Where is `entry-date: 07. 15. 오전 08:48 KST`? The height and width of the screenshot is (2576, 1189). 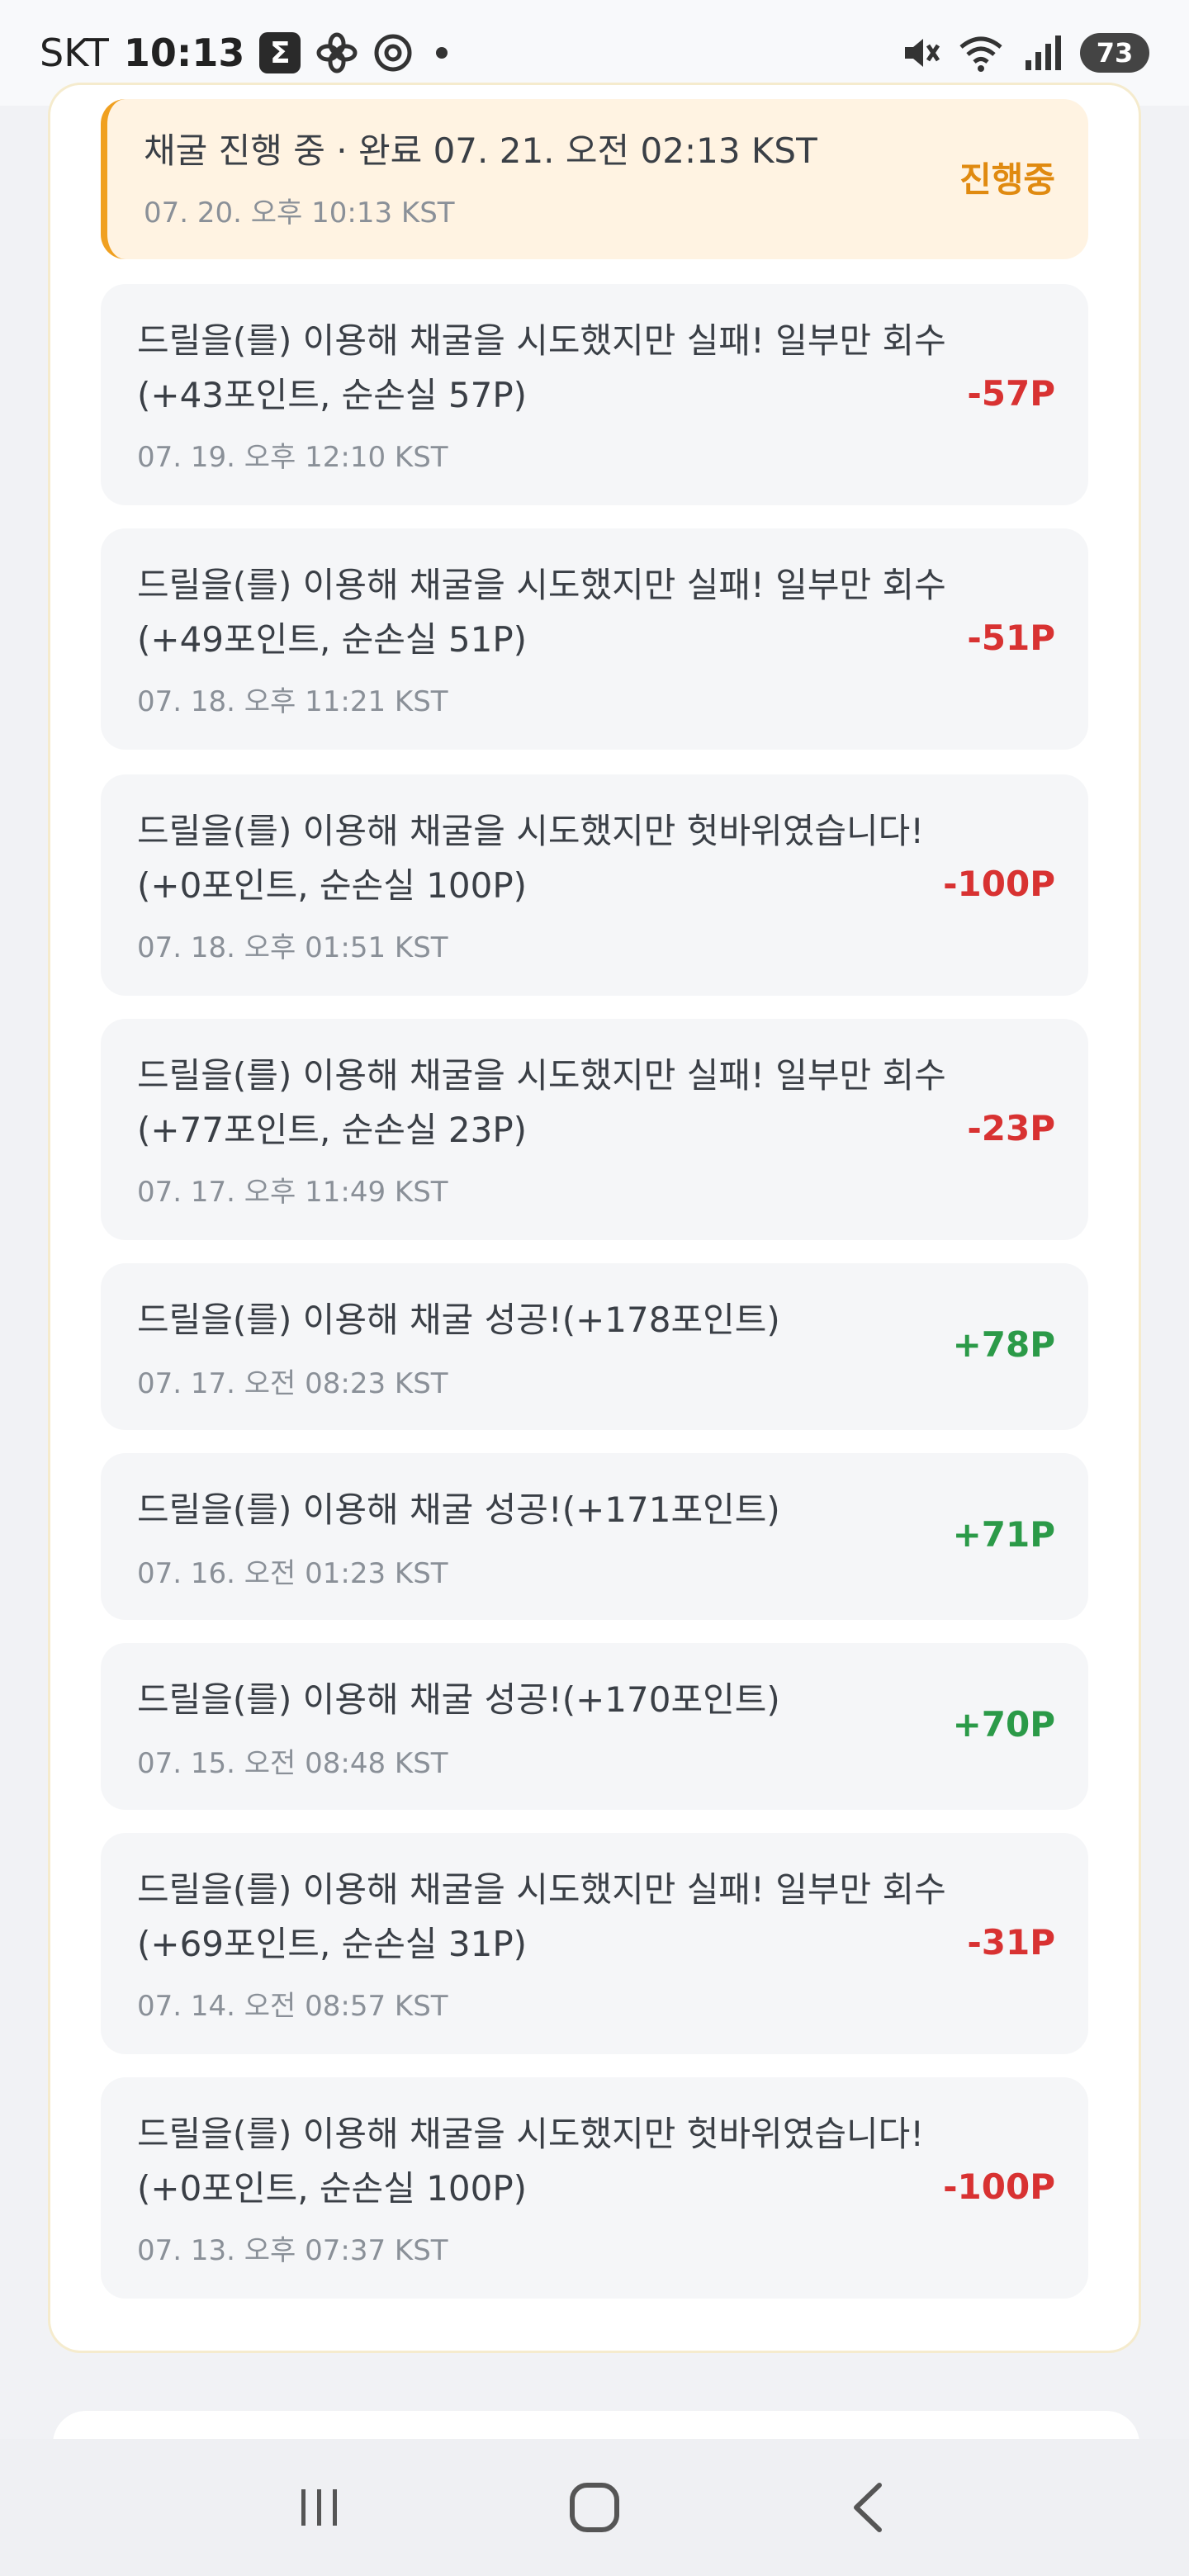 entry-date: 07. 15. 오전 08:48 KST is located at coordinates (292, 1763).